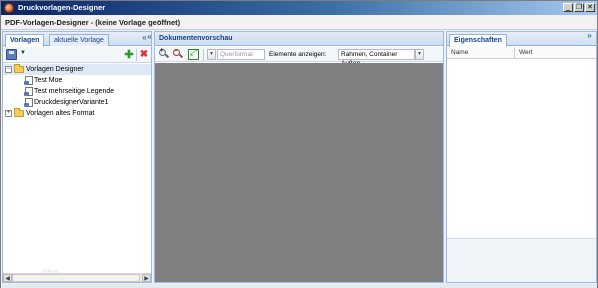 The height and width of the screenshot is (288, 598). I want to click on tab-strip: Vorlagen aktuelle Vorlage «, so click(77, 39).